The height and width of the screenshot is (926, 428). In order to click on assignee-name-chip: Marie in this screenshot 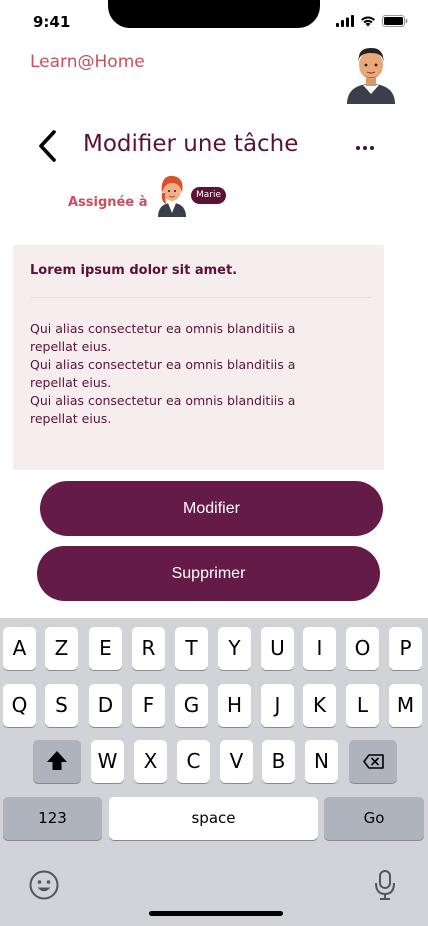, I will do `click(209, 195)`.